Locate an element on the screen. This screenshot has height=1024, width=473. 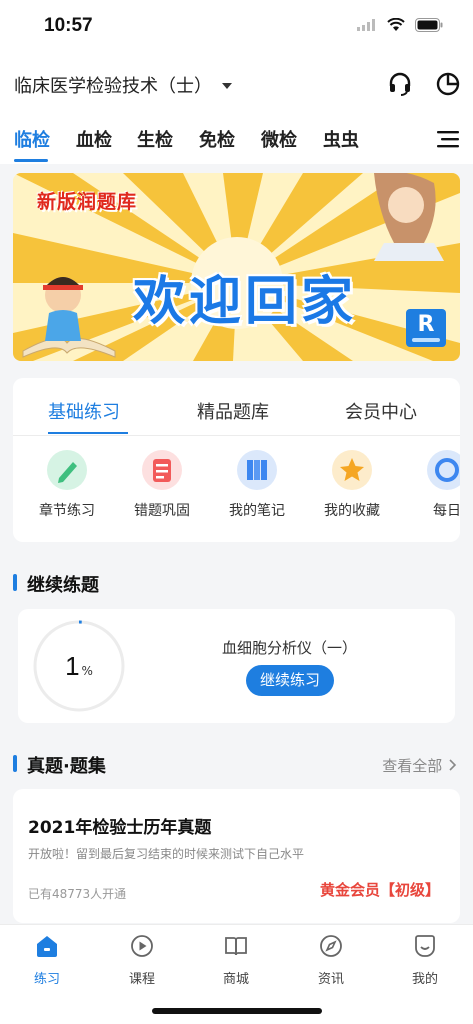
caret-down-icon is located at coordinates (227, 86).